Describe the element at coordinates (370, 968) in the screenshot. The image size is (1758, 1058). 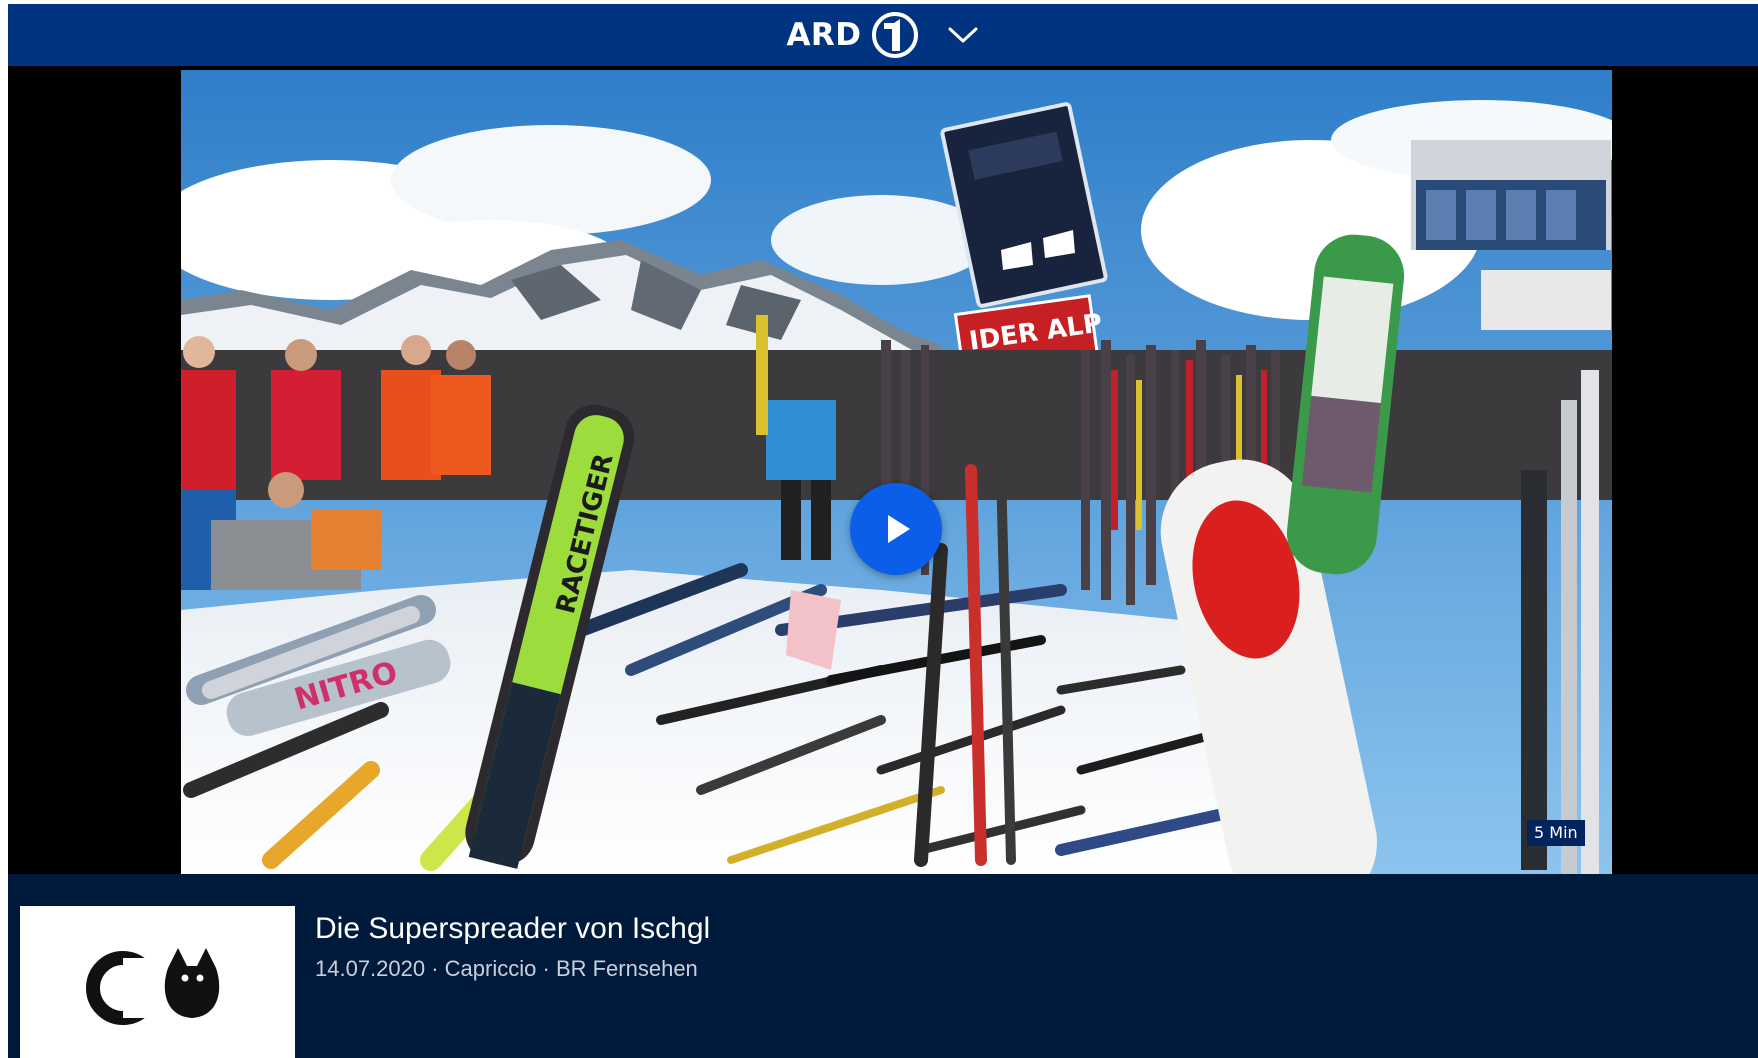
I see `teaser-date: 14.07.2020` at that location.